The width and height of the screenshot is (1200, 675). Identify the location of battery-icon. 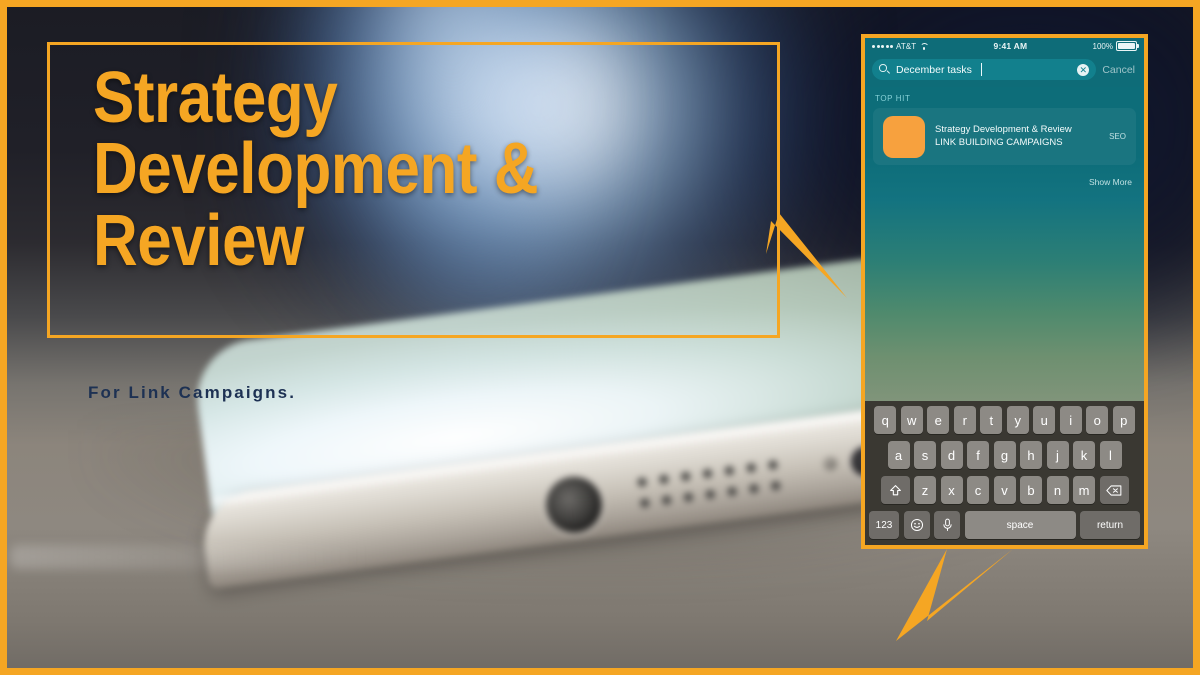
(1127, 46).